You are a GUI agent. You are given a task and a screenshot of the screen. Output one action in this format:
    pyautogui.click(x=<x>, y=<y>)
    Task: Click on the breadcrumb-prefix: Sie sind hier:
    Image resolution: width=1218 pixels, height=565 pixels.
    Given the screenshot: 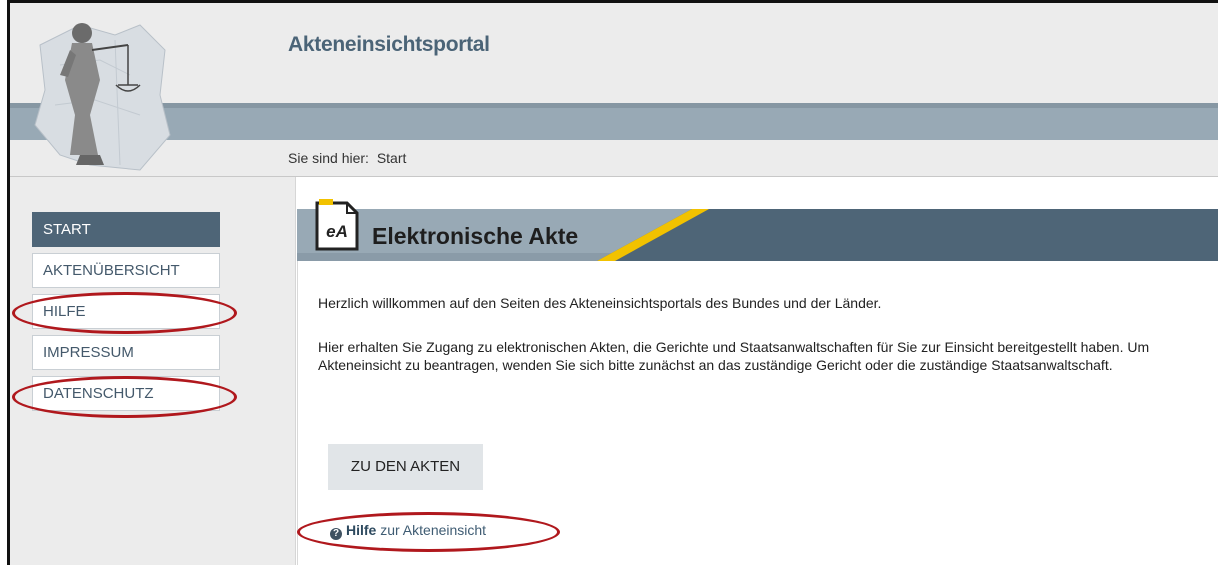 What is the action you would take?
    pyautogui.click(x=328, y=158)
    